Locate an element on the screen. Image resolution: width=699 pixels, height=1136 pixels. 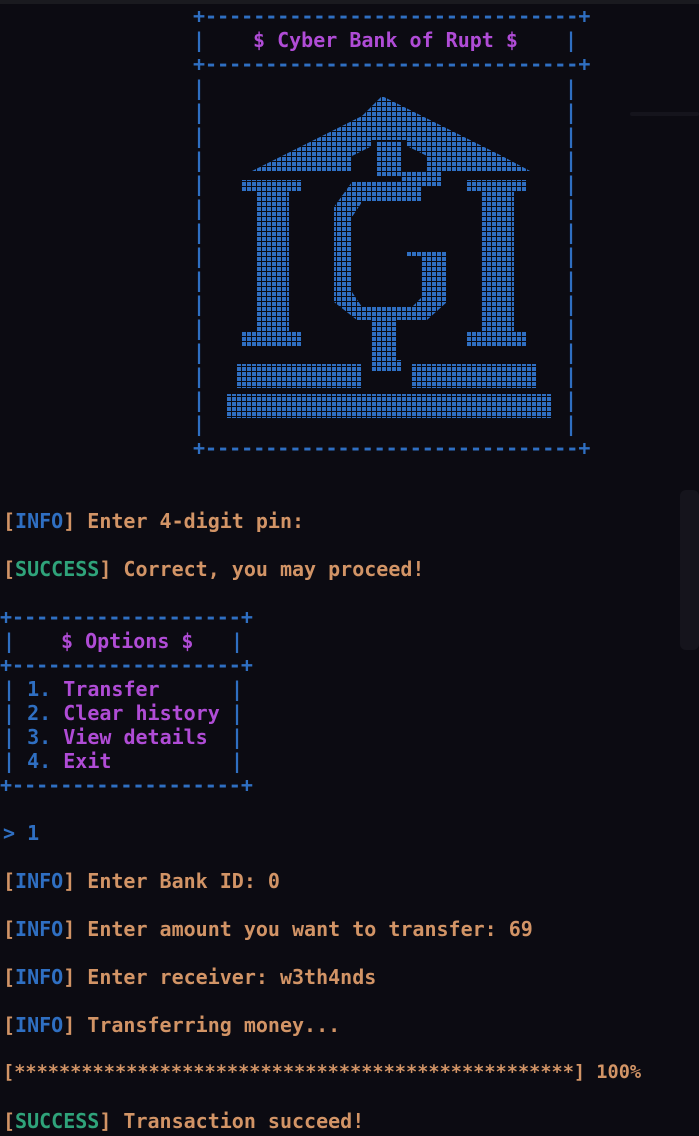
log-line-bank-id: [INFO] Enter Bank ID: 0 is located at coordinates (141, 881).